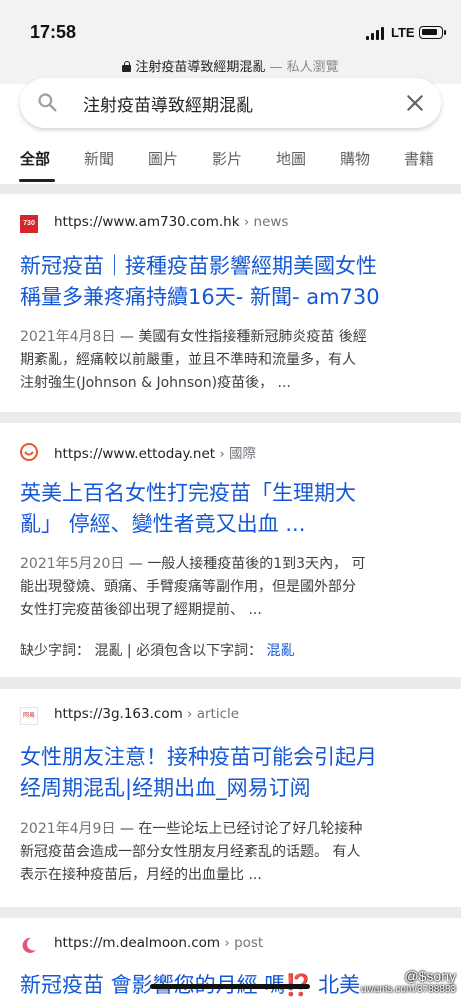 This screenshot has height=1000, width=461. What do you see at coordinates (137, 943) in the screenshot?
I see `result-url: https://m.dealmoon.com` at bounding box center [137, 943].